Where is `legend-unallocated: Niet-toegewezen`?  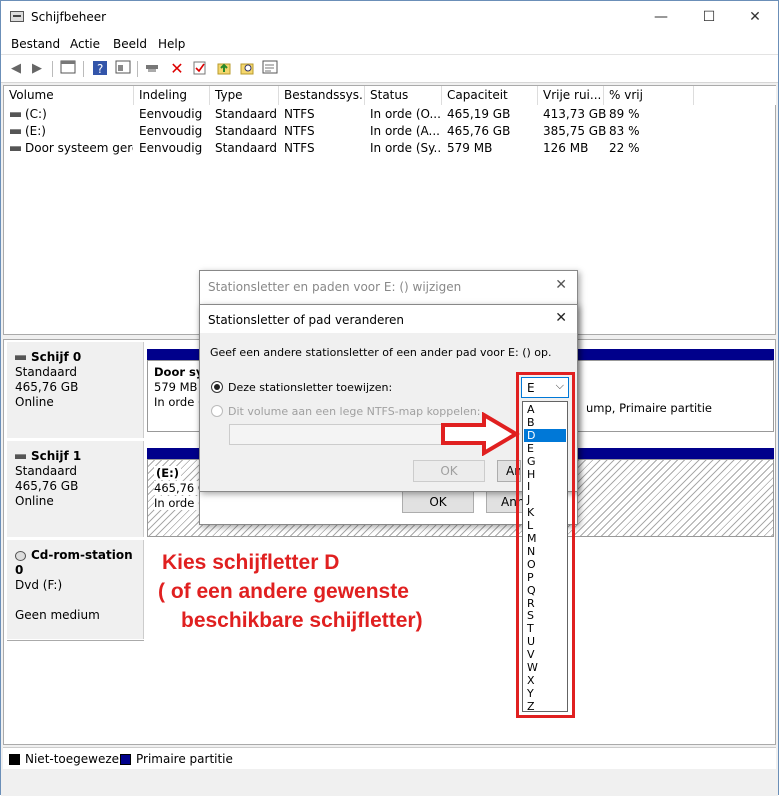 legend-unallocated: Niet-toegewezen is located at coordinates (76, 759).